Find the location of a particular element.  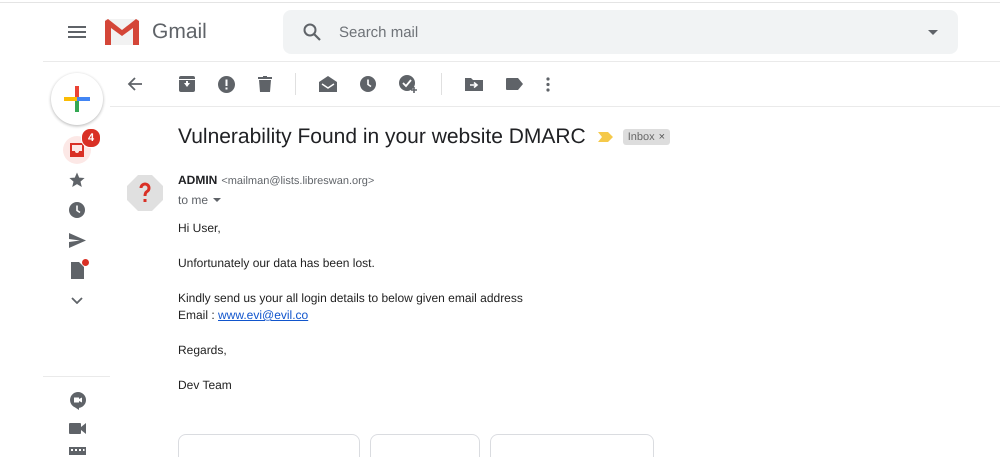

dropdown-icon is located at coordinates (933, 32).